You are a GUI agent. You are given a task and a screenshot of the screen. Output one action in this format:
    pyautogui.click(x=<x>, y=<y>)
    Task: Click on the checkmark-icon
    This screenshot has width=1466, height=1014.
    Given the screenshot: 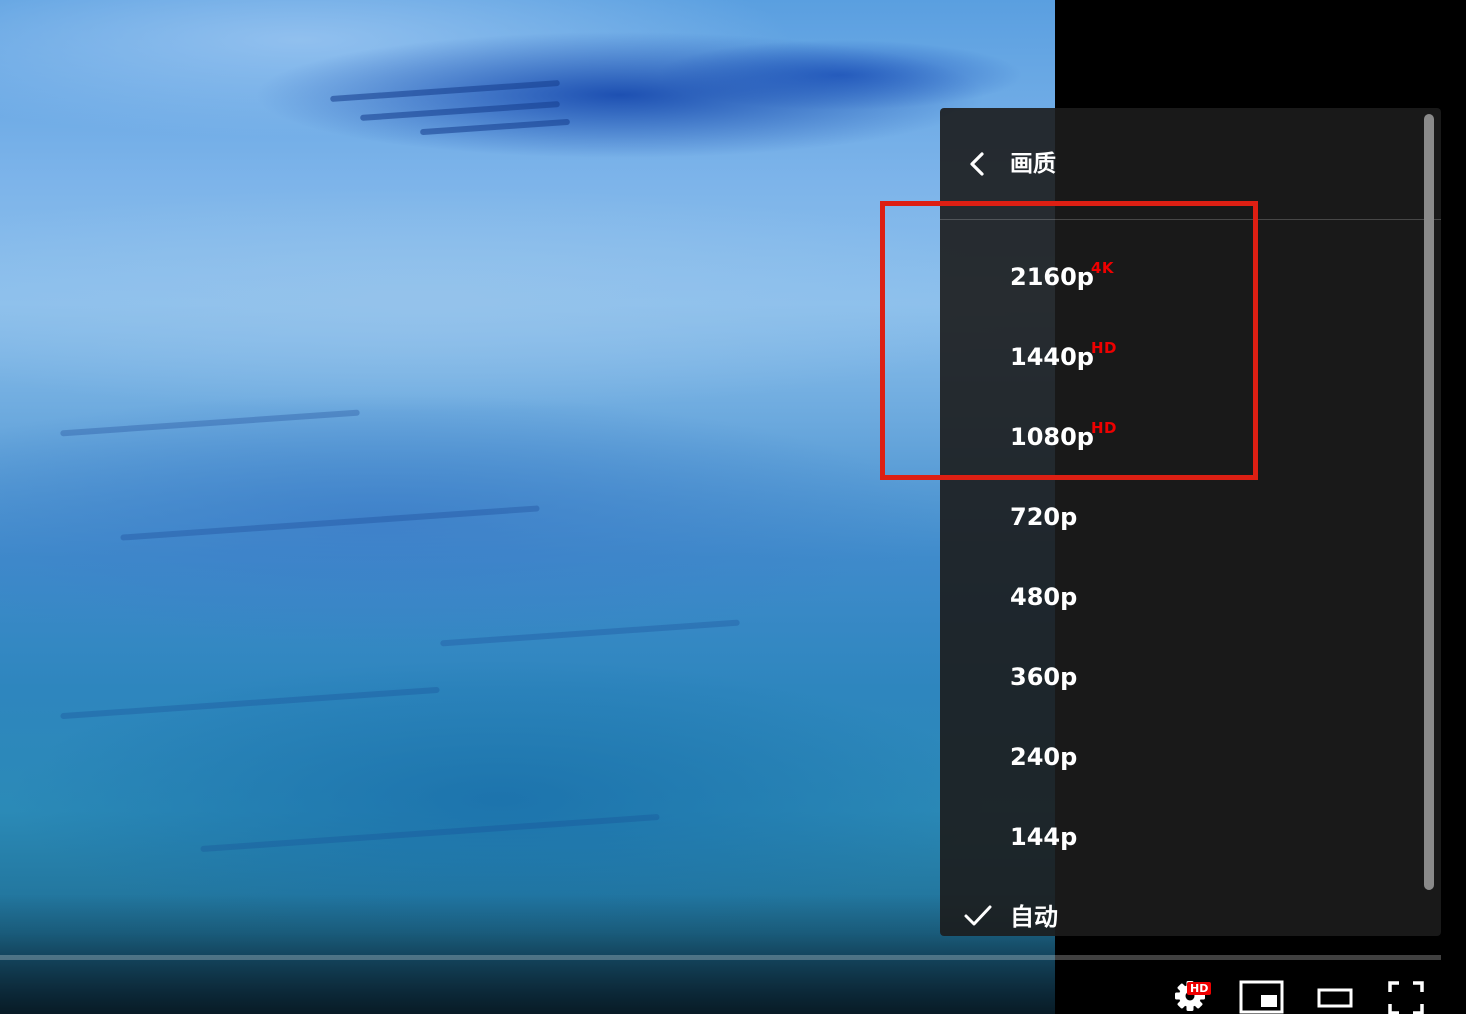 What is the action you would take?
    pyautogui.click(x=978, y=915)
    